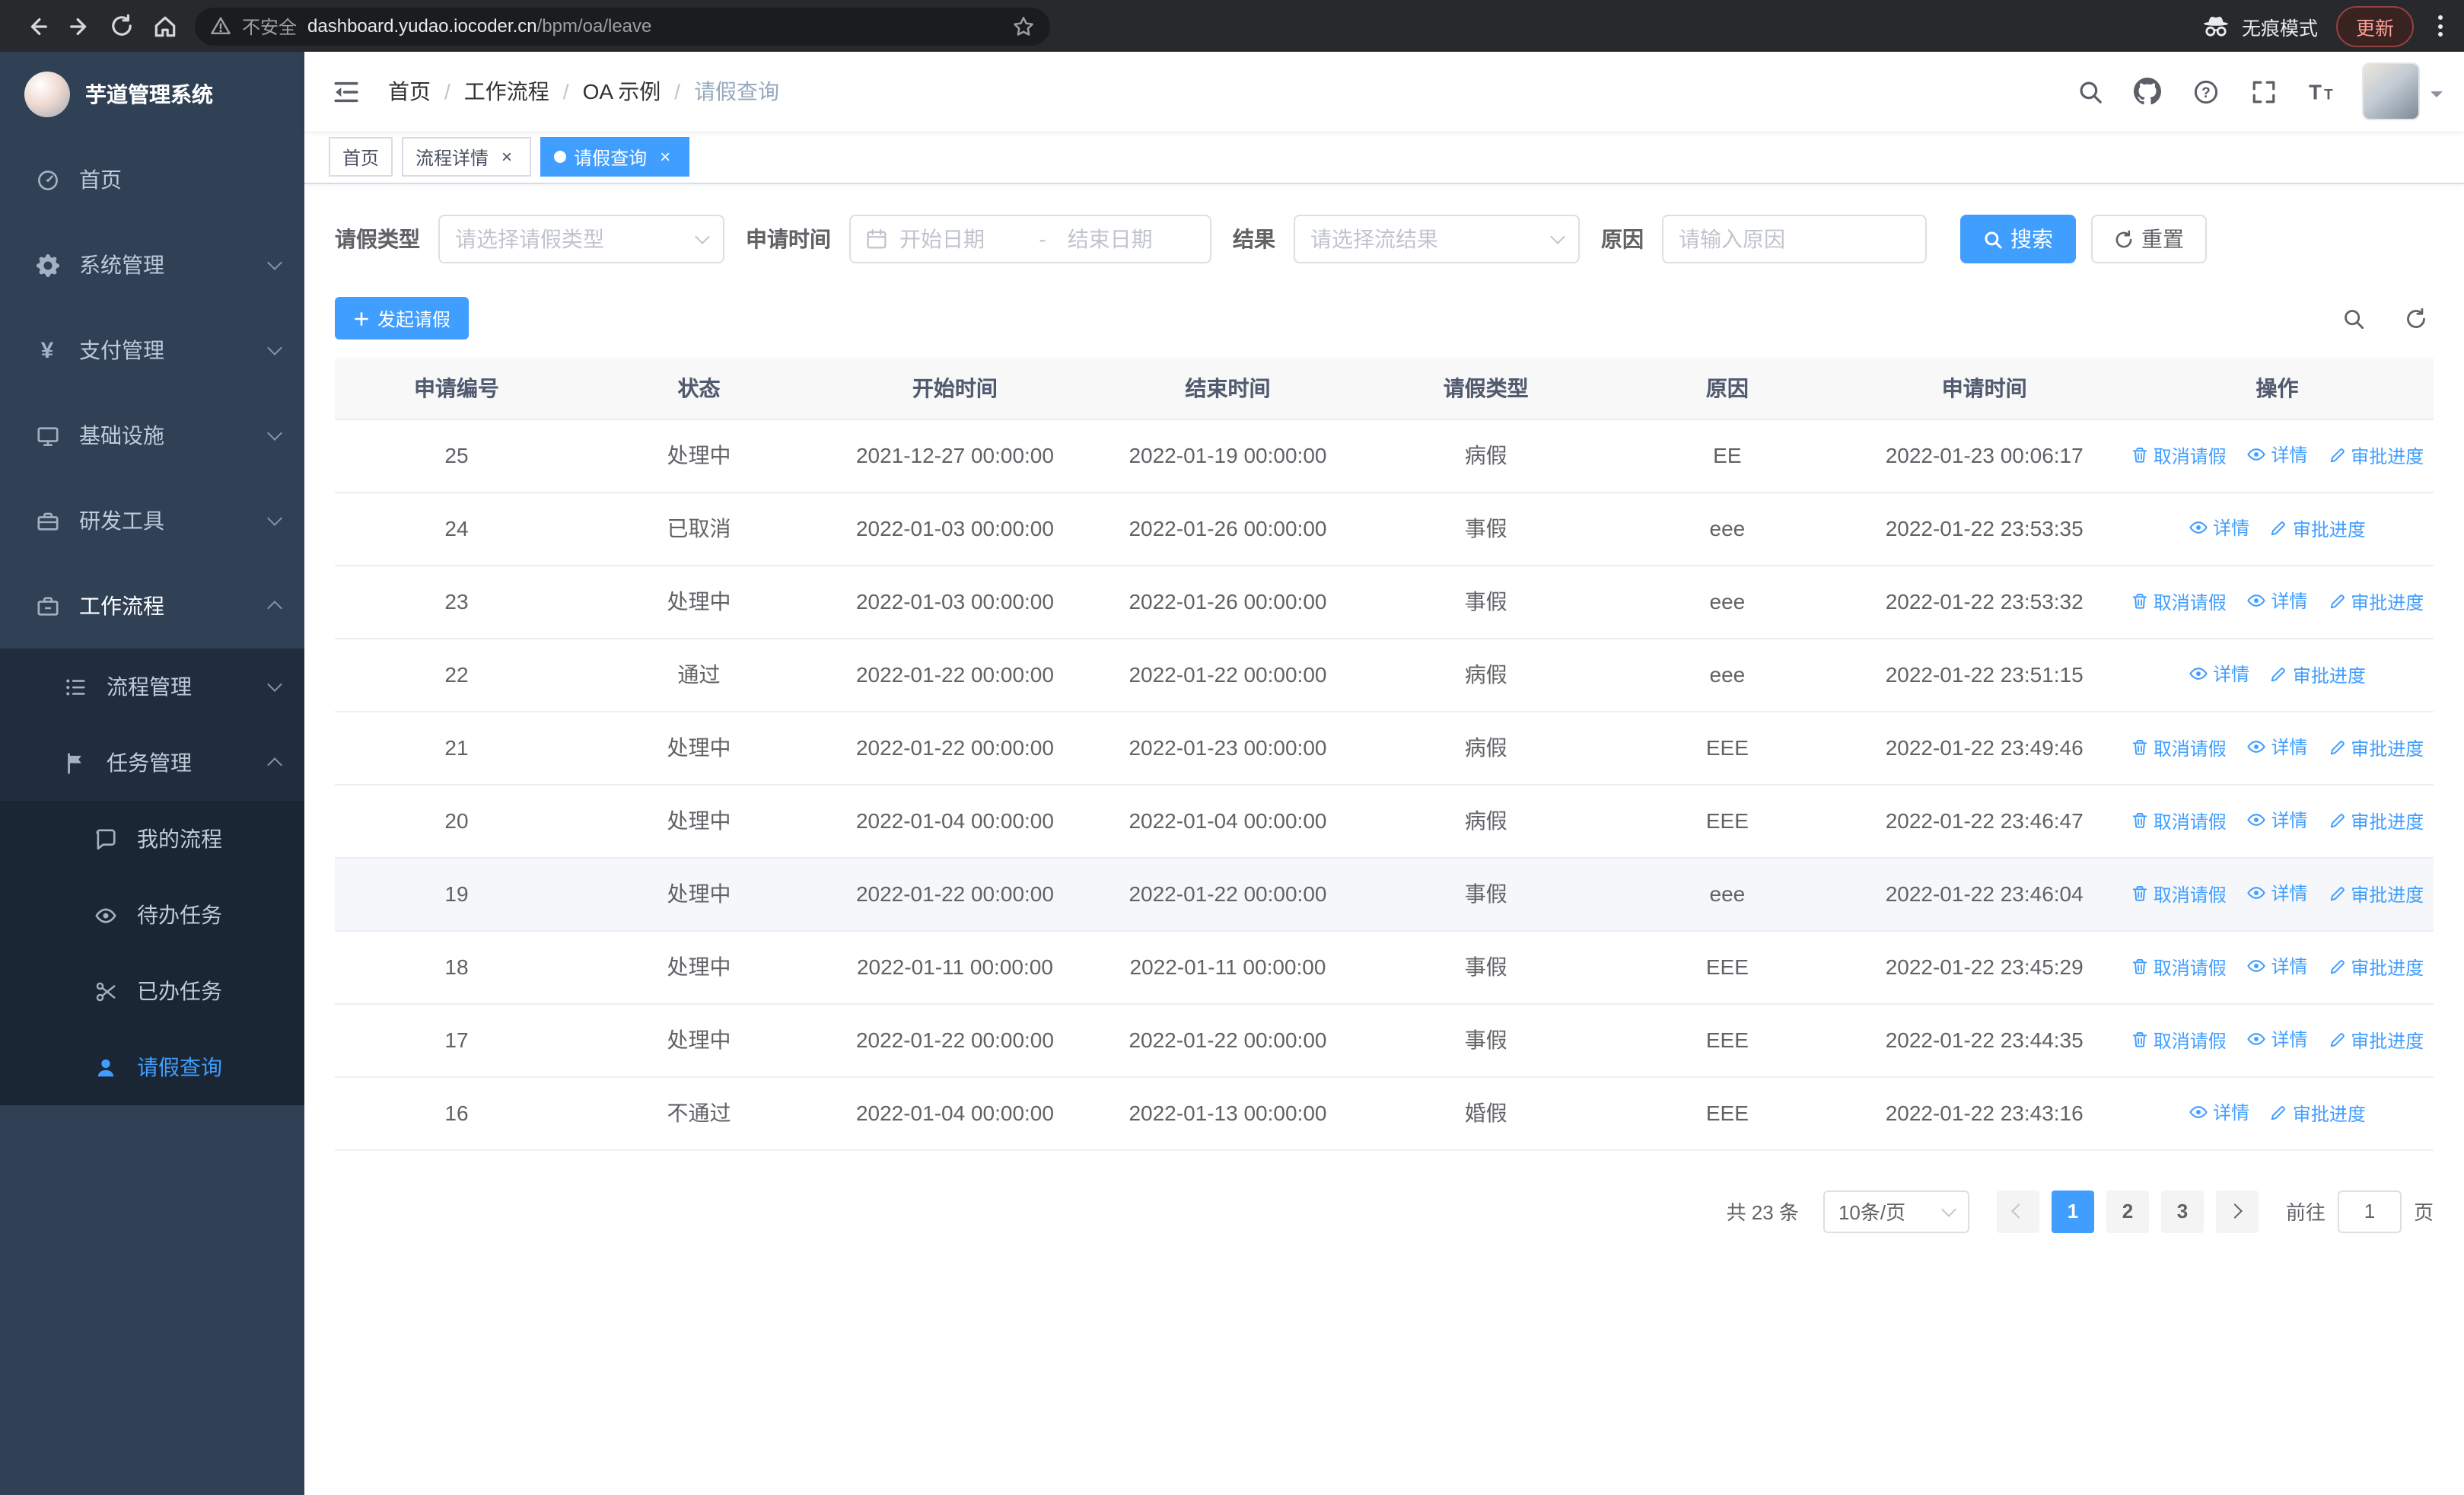  What do you see at coordinates (1794, 239) in the screenshot?
I see `reason-input` at bounding box center [1794, 239].